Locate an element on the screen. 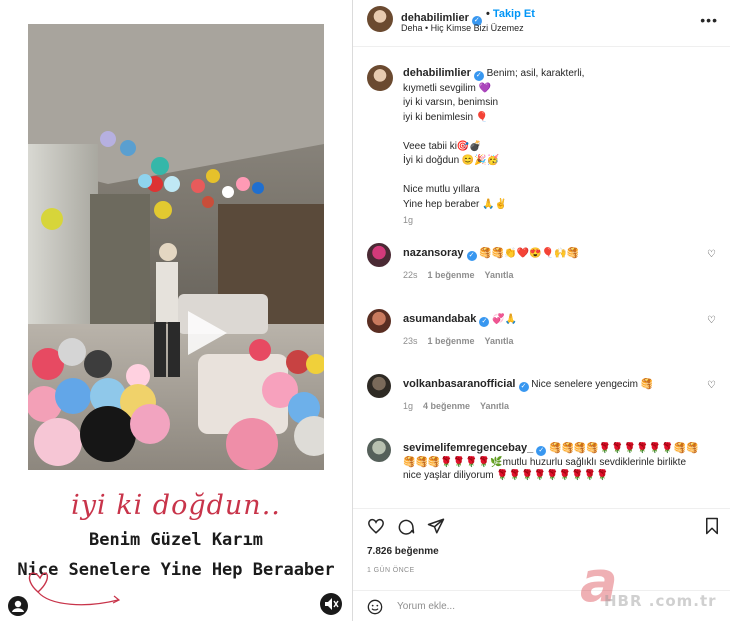  comment-username: nazansoray is located at coordinates (433, 253).